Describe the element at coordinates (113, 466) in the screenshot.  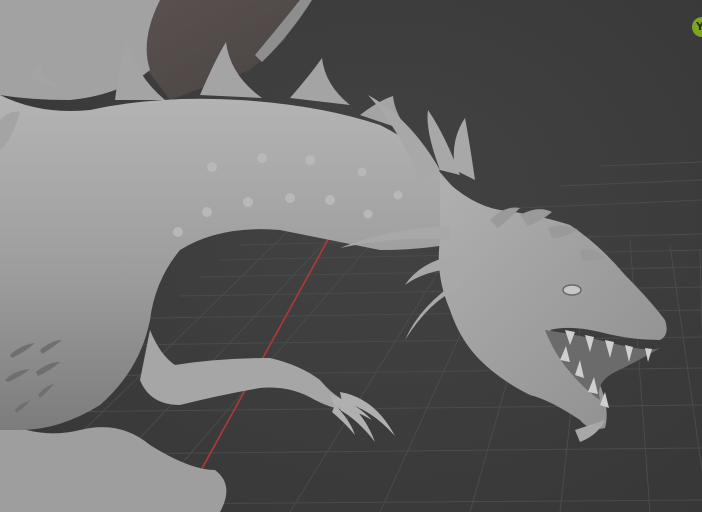
I see `dragon-hind-leg` at that location.